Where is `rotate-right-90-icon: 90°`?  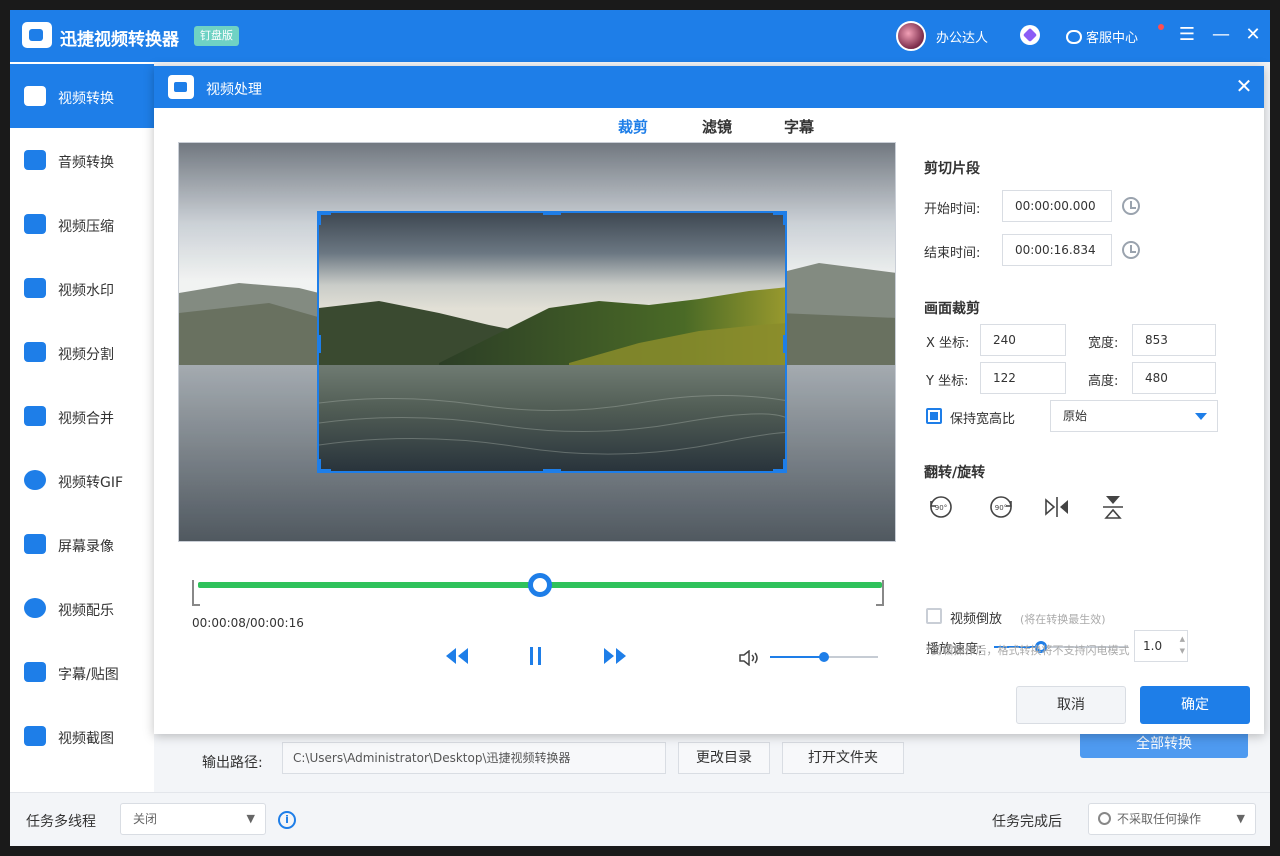
rotate-right-90-icon: 90° is located at coordinates (1001, 507).